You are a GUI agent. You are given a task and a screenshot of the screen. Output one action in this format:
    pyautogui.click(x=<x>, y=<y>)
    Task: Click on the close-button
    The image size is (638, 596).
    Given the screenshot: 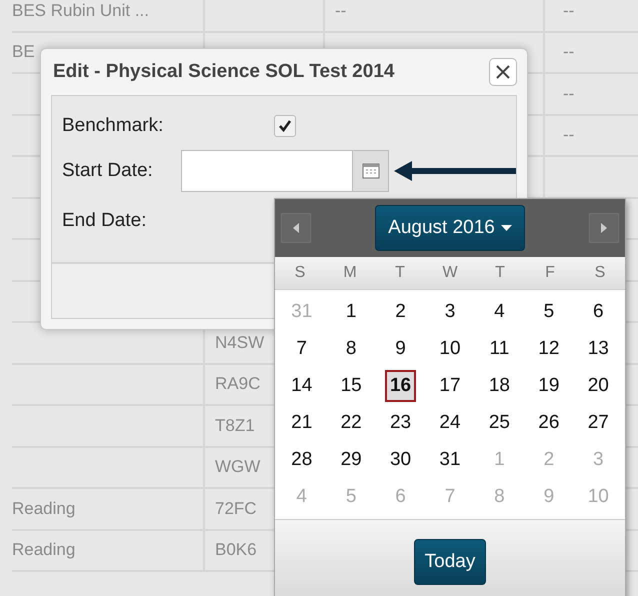 What is the action you would take?
    pyautogui.click(x=503, y=72)
    